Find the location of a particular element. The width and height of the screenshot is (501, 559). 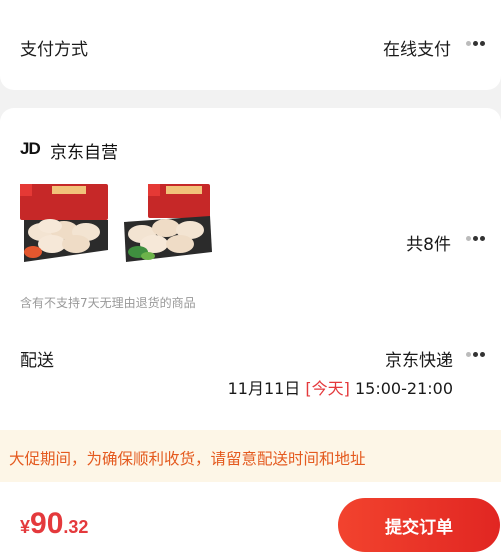

price-integer: 90 is located at coordinates (47, 523).